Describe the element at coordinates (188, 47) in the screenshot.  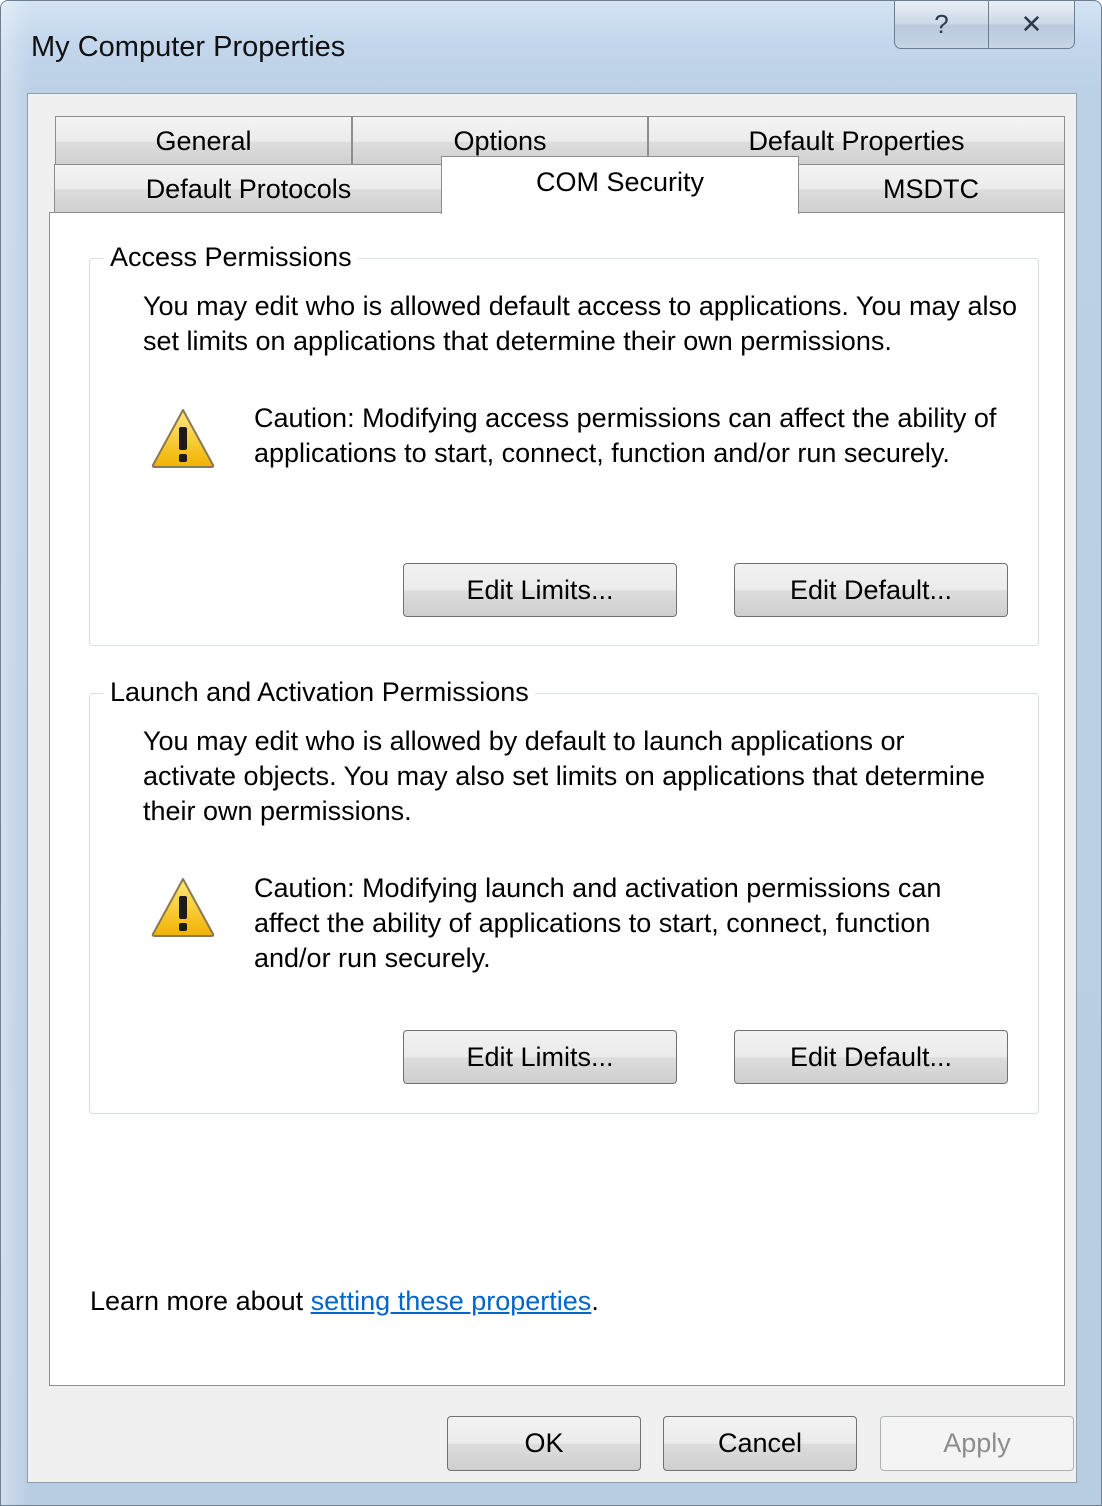
I see `window-title: My Computer Properties` at that location.